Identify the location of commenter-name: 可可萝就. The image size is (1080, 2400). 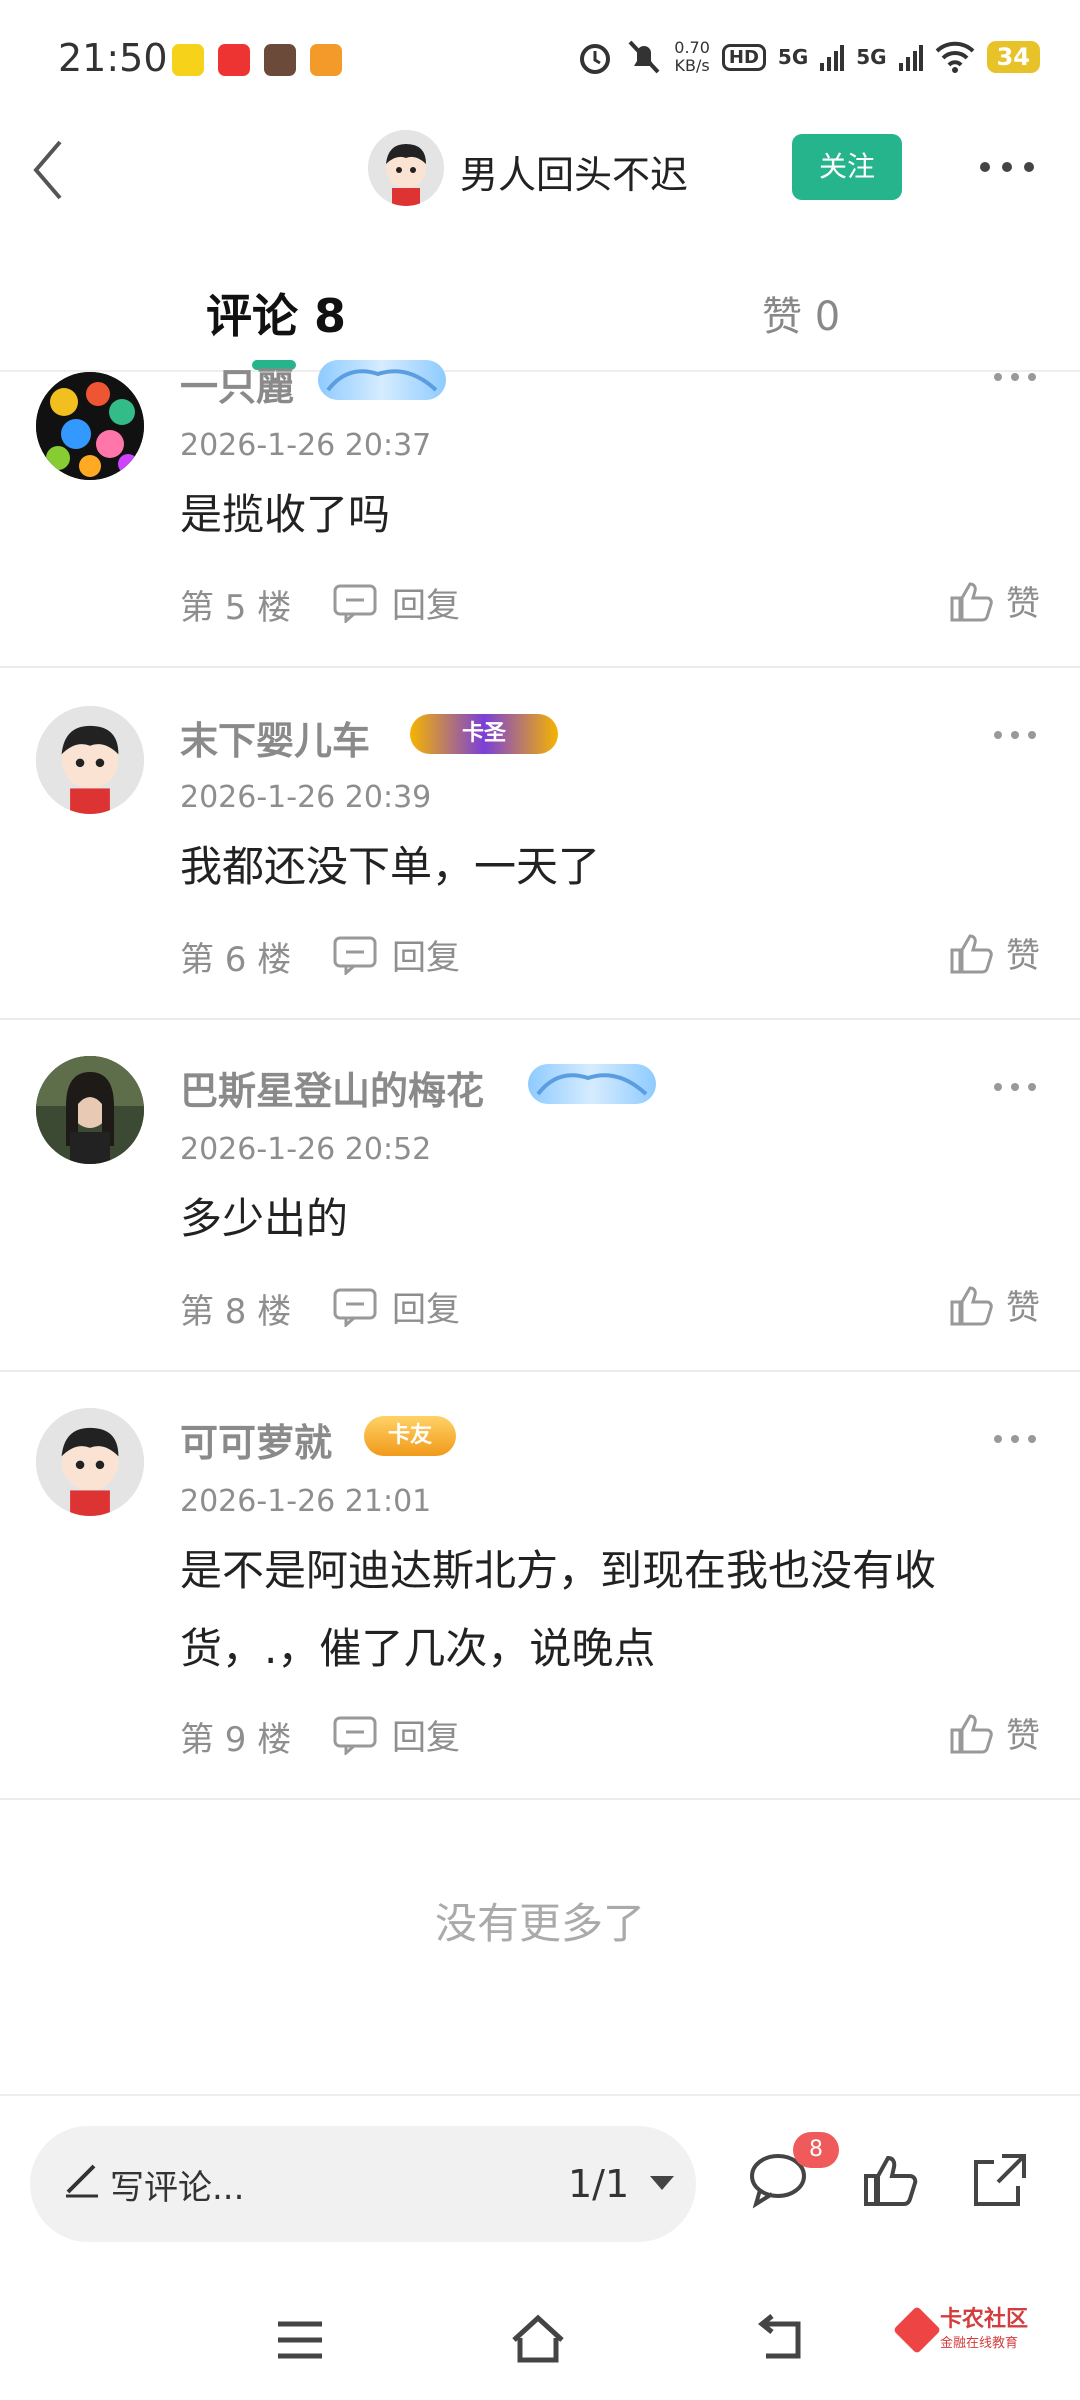
(256, 1439).